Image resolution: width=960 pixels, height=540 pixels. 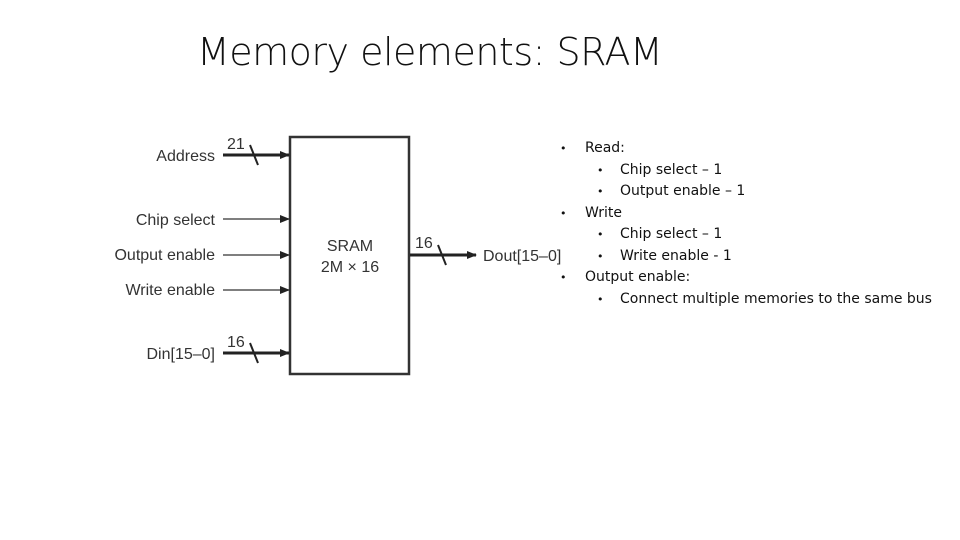 What do you see at coordinates (350, 246) in the screenshot?
I see `sram-block-name: SRAM` at bounding box center [350, 246].